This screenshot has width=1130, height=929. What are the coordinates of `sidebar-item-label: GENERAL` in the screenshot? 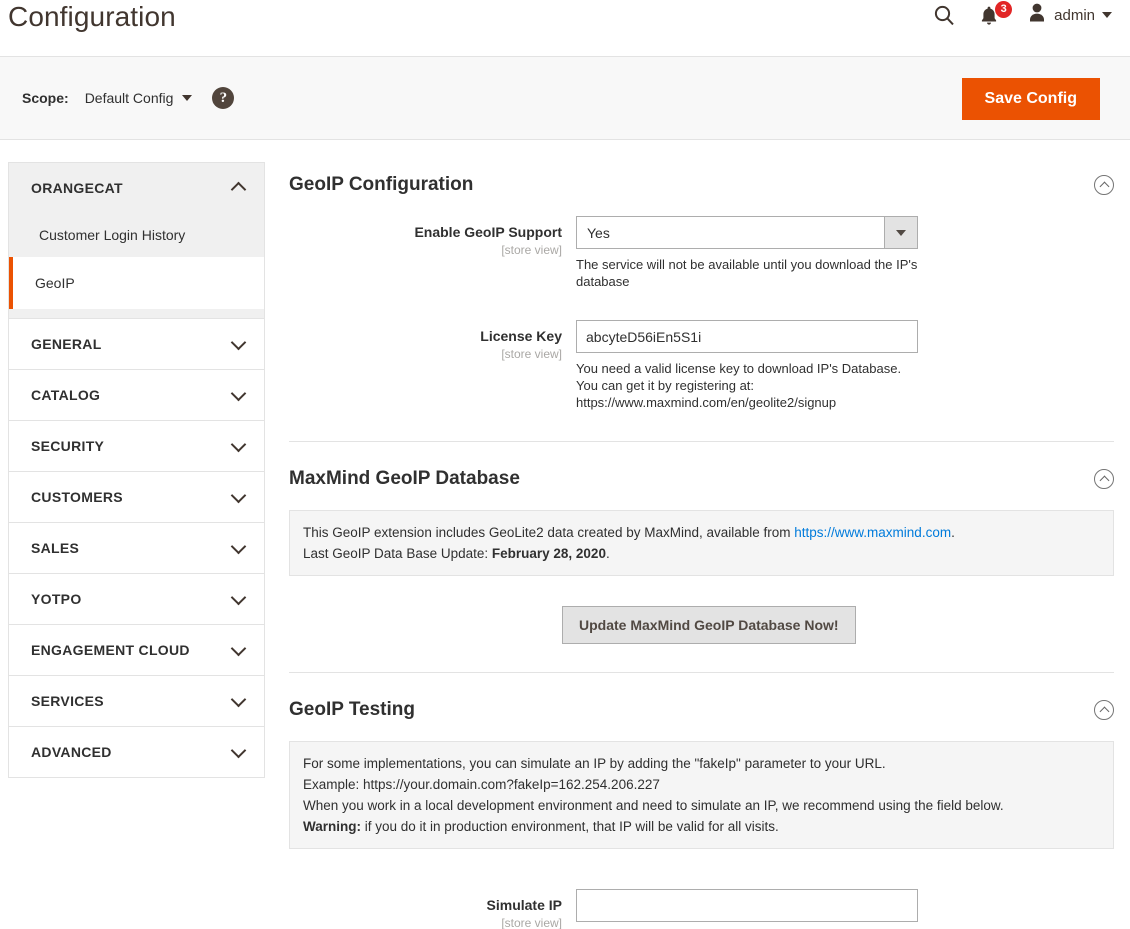 It's located at (66, 344).